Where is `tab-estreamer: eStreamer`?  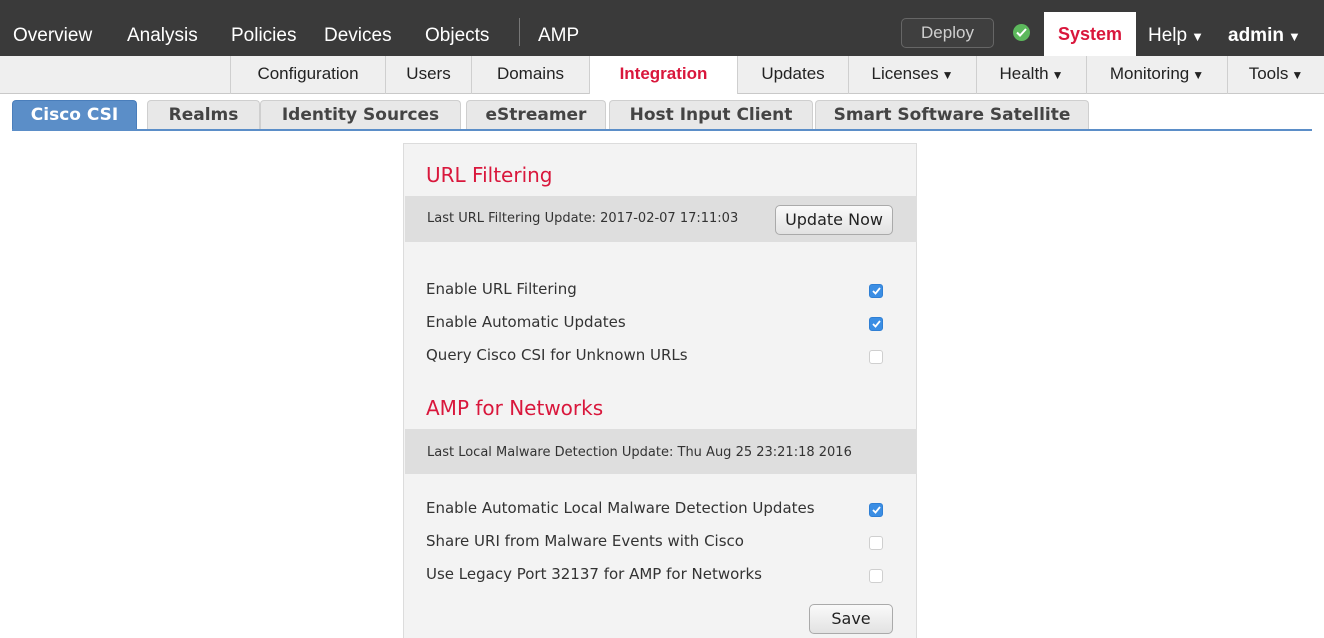 tab-estreamer: eStreamer is located at coordinates (536, 115).